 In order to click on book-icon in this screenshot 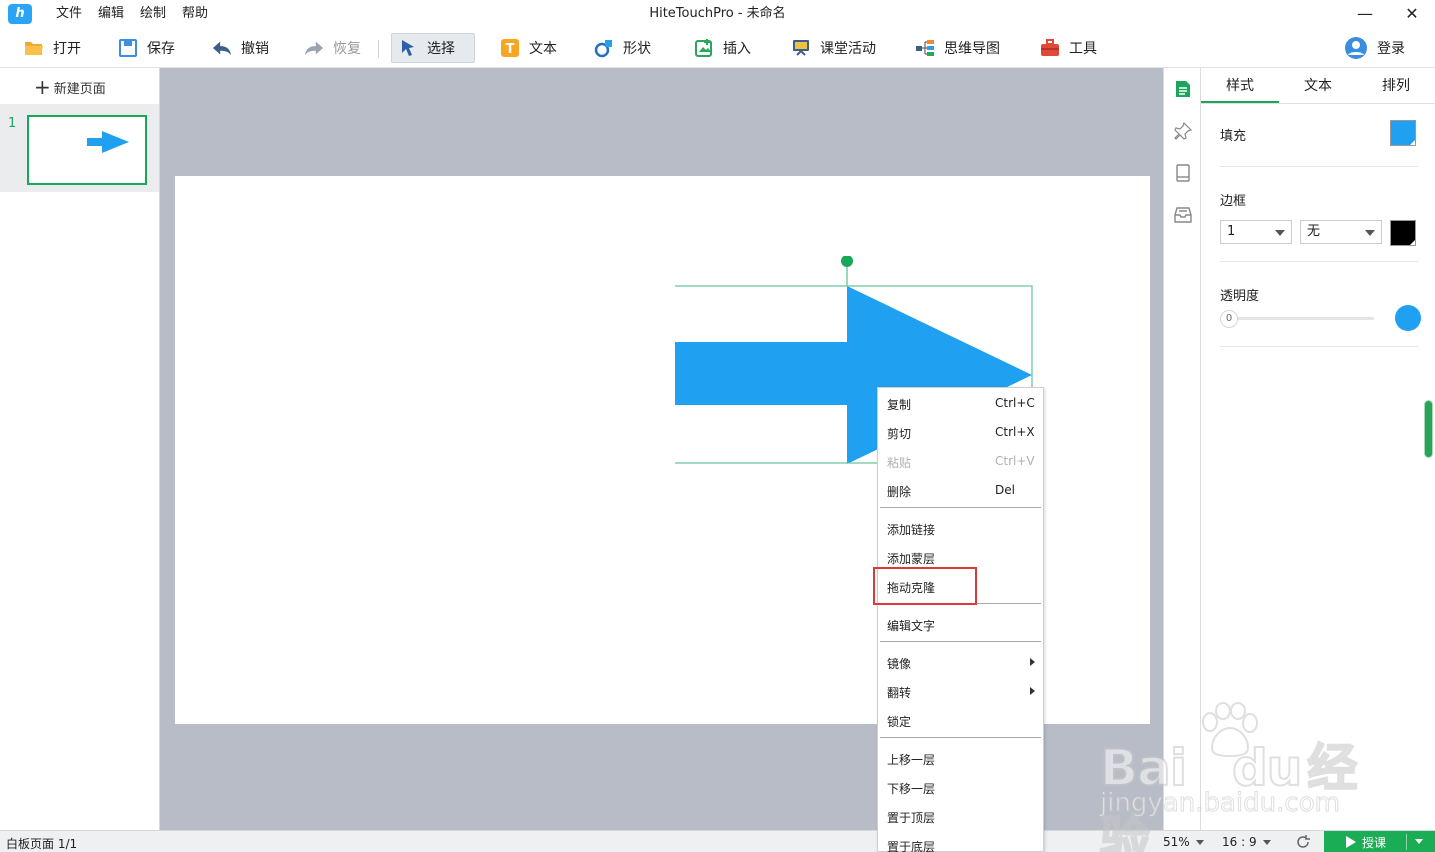, I will do `click(1183, 173)`.